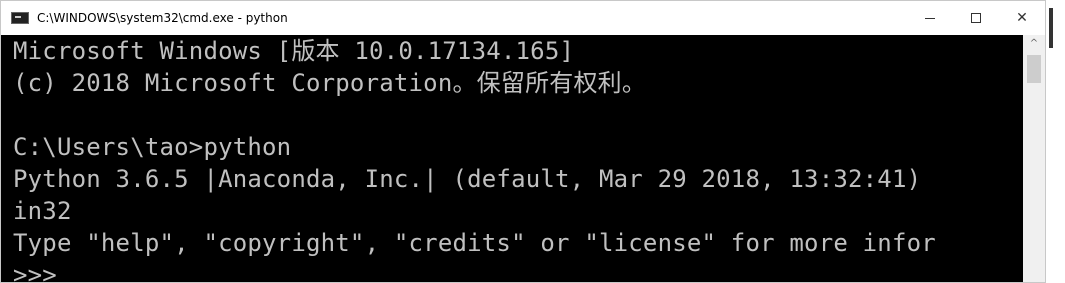 This screenshot has width=1065, height=283. I want to click on close-icon: ✕, so click(1022, 18).